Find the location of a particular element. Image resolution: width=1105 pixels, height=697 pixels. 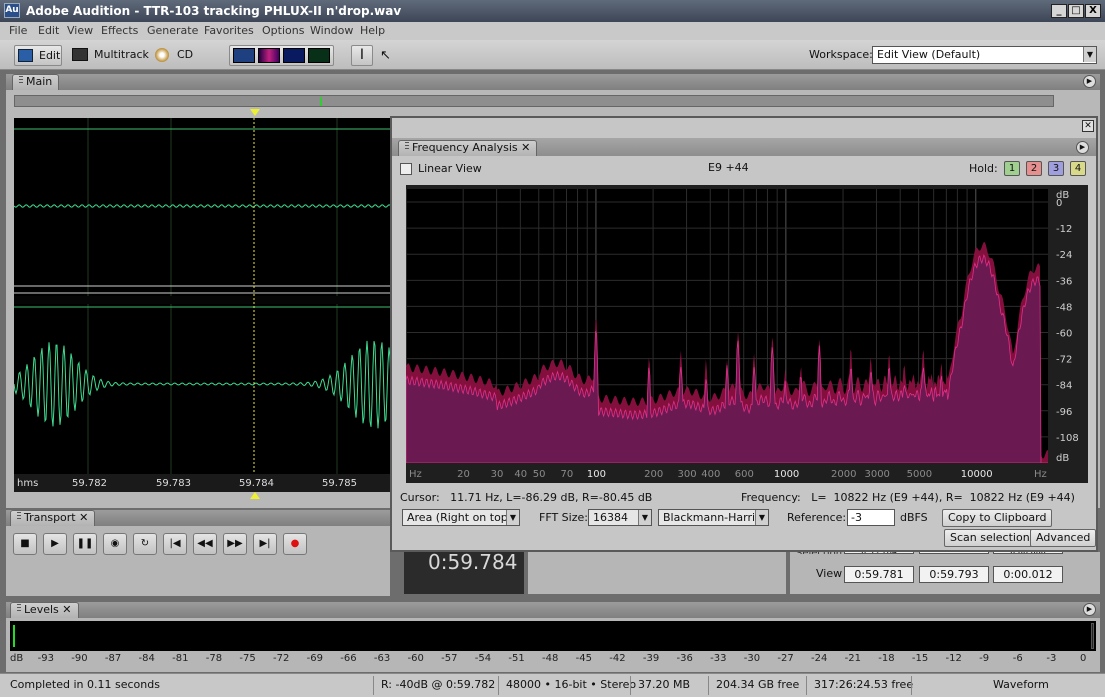

menu-help: Help is located at coordinates (372, 30).